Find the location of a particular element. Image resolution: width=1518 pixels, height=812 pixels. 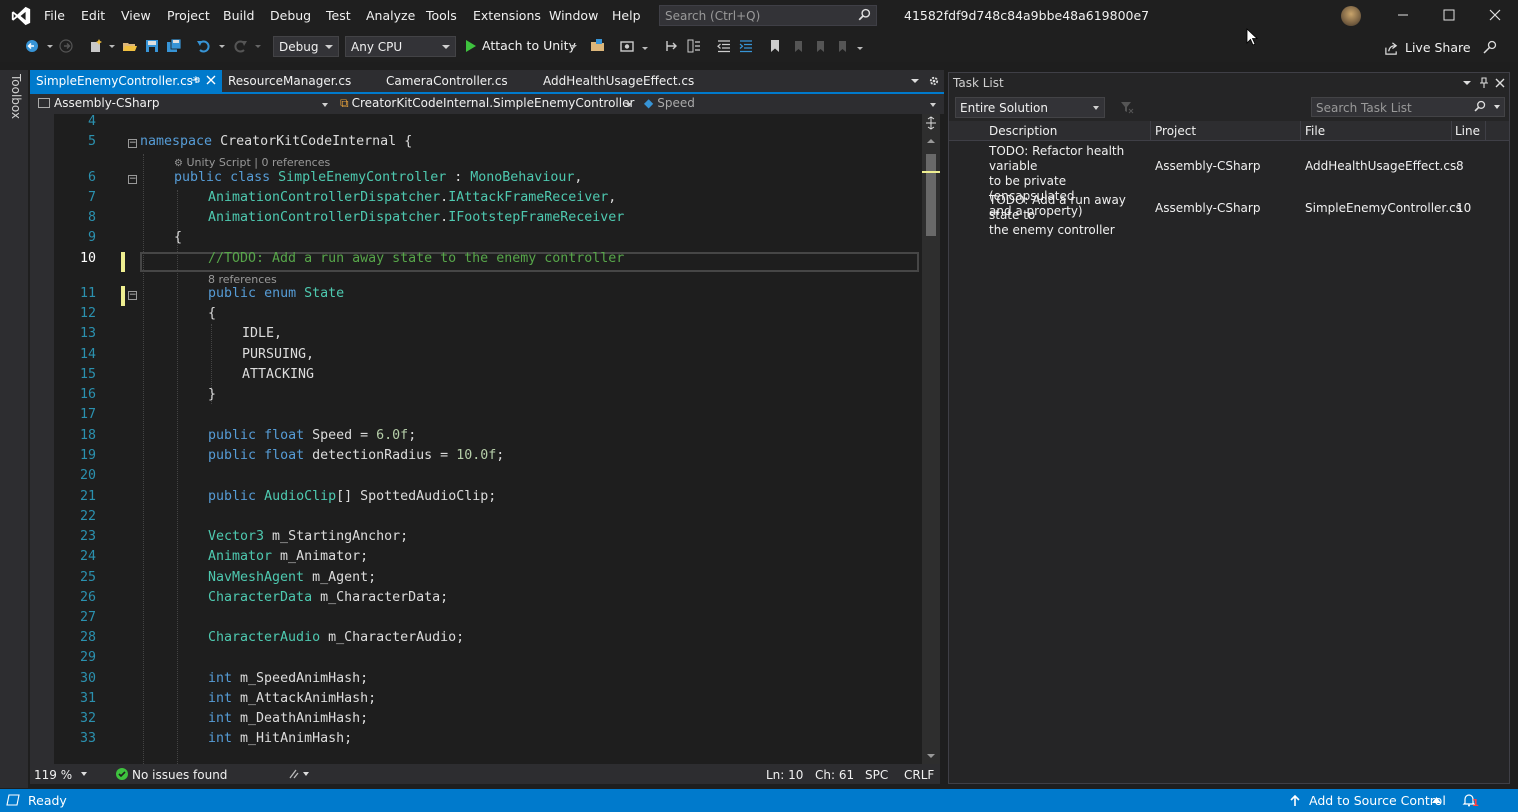

line-ending: CRLF is located at coordinates (919, 775).